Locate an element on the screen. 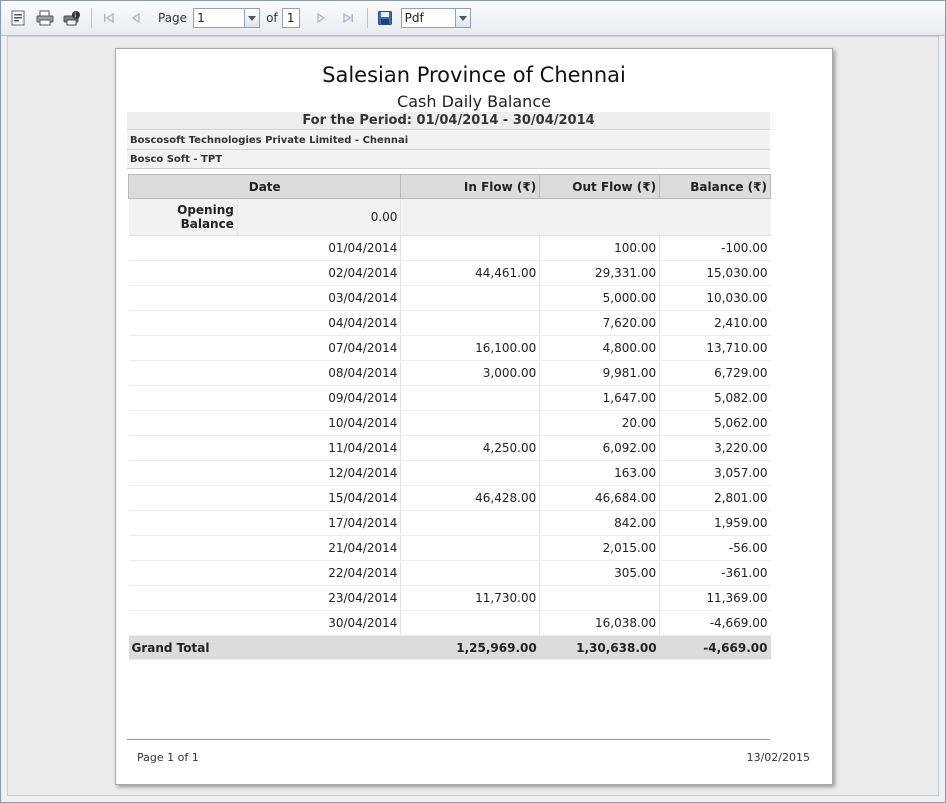 Image resolution: width=946 pixels, height=803 pixels. cell-balance: 15,030.00 is located at coordinates (715, 273).